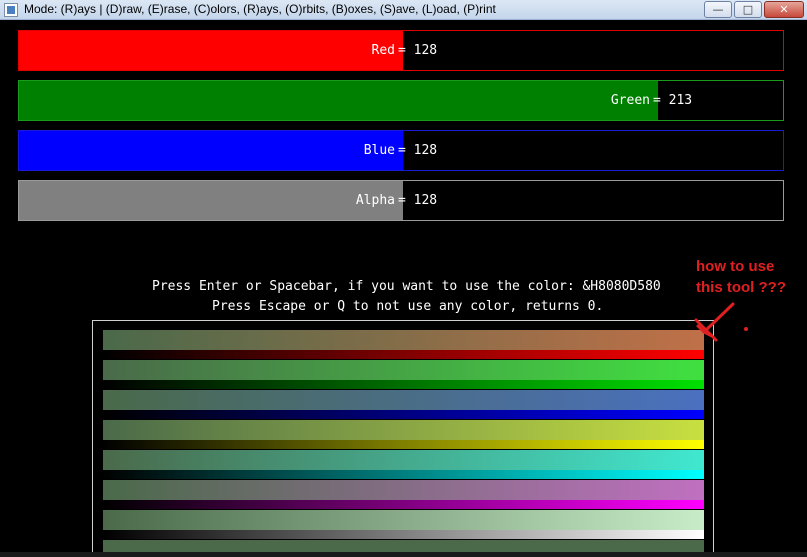  Describe the element at coordinates (784, 9) in the screenshot. I see `close-button: ✕` at that location.